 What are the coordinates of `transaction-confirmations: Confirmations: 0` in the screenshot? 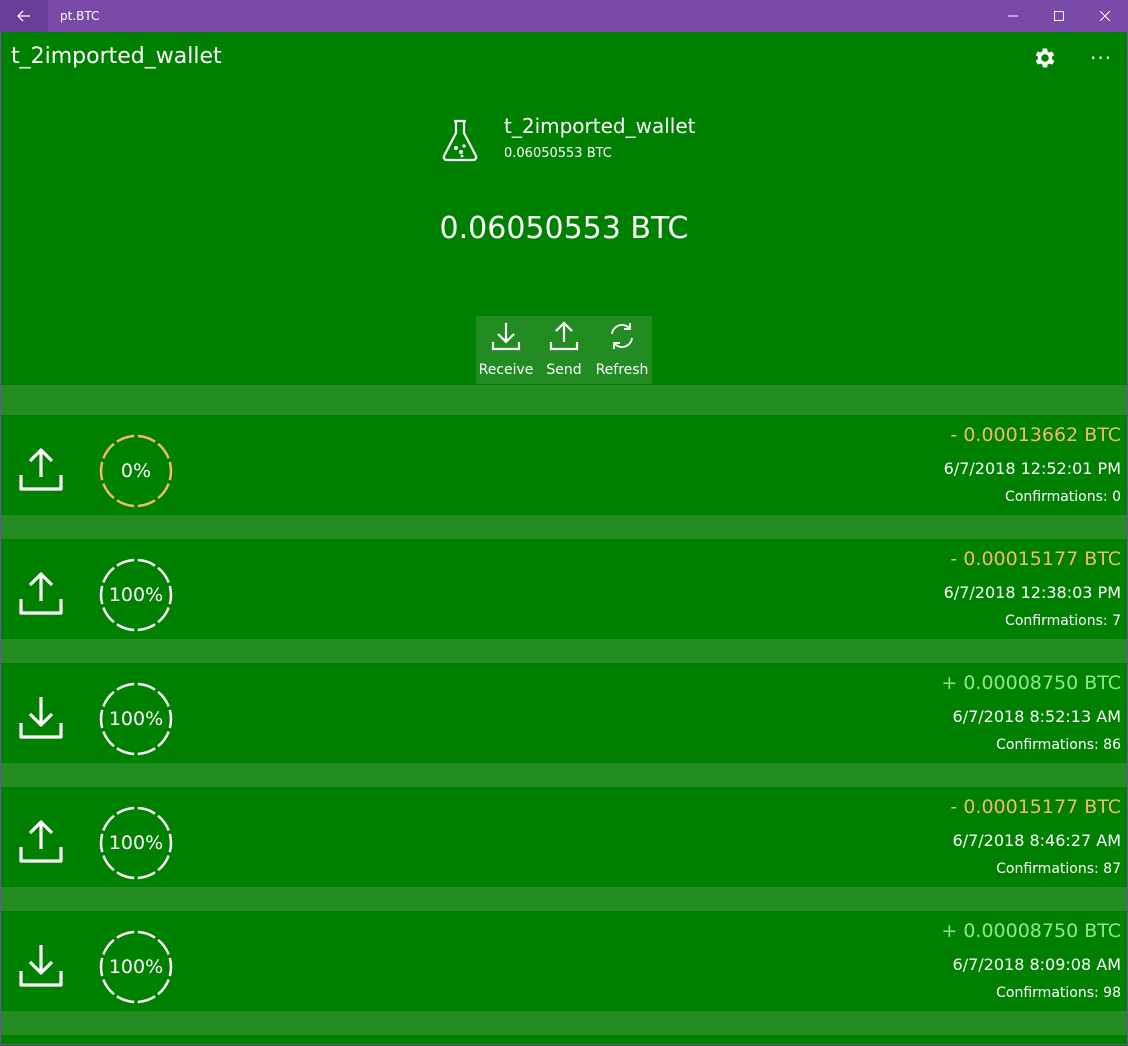 It's located at (1063, 497).